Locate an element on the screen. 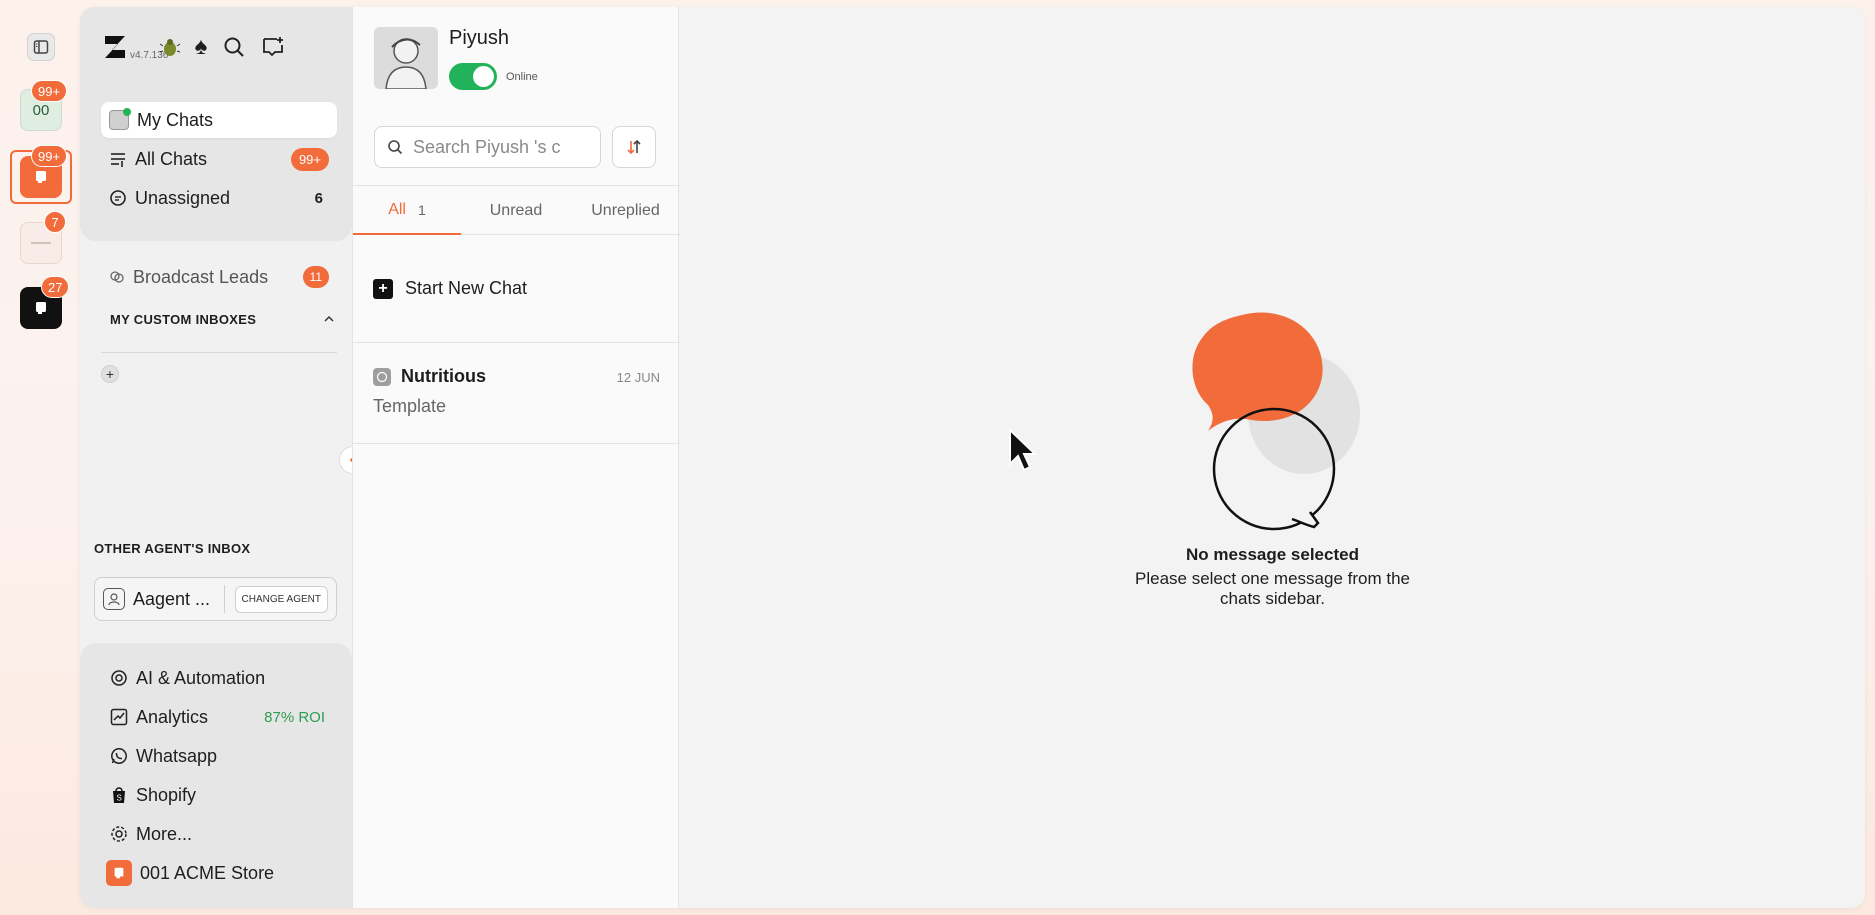 This screenshot has width=1875, height=915. online-dot-icon is located at coordinates (127, 112).